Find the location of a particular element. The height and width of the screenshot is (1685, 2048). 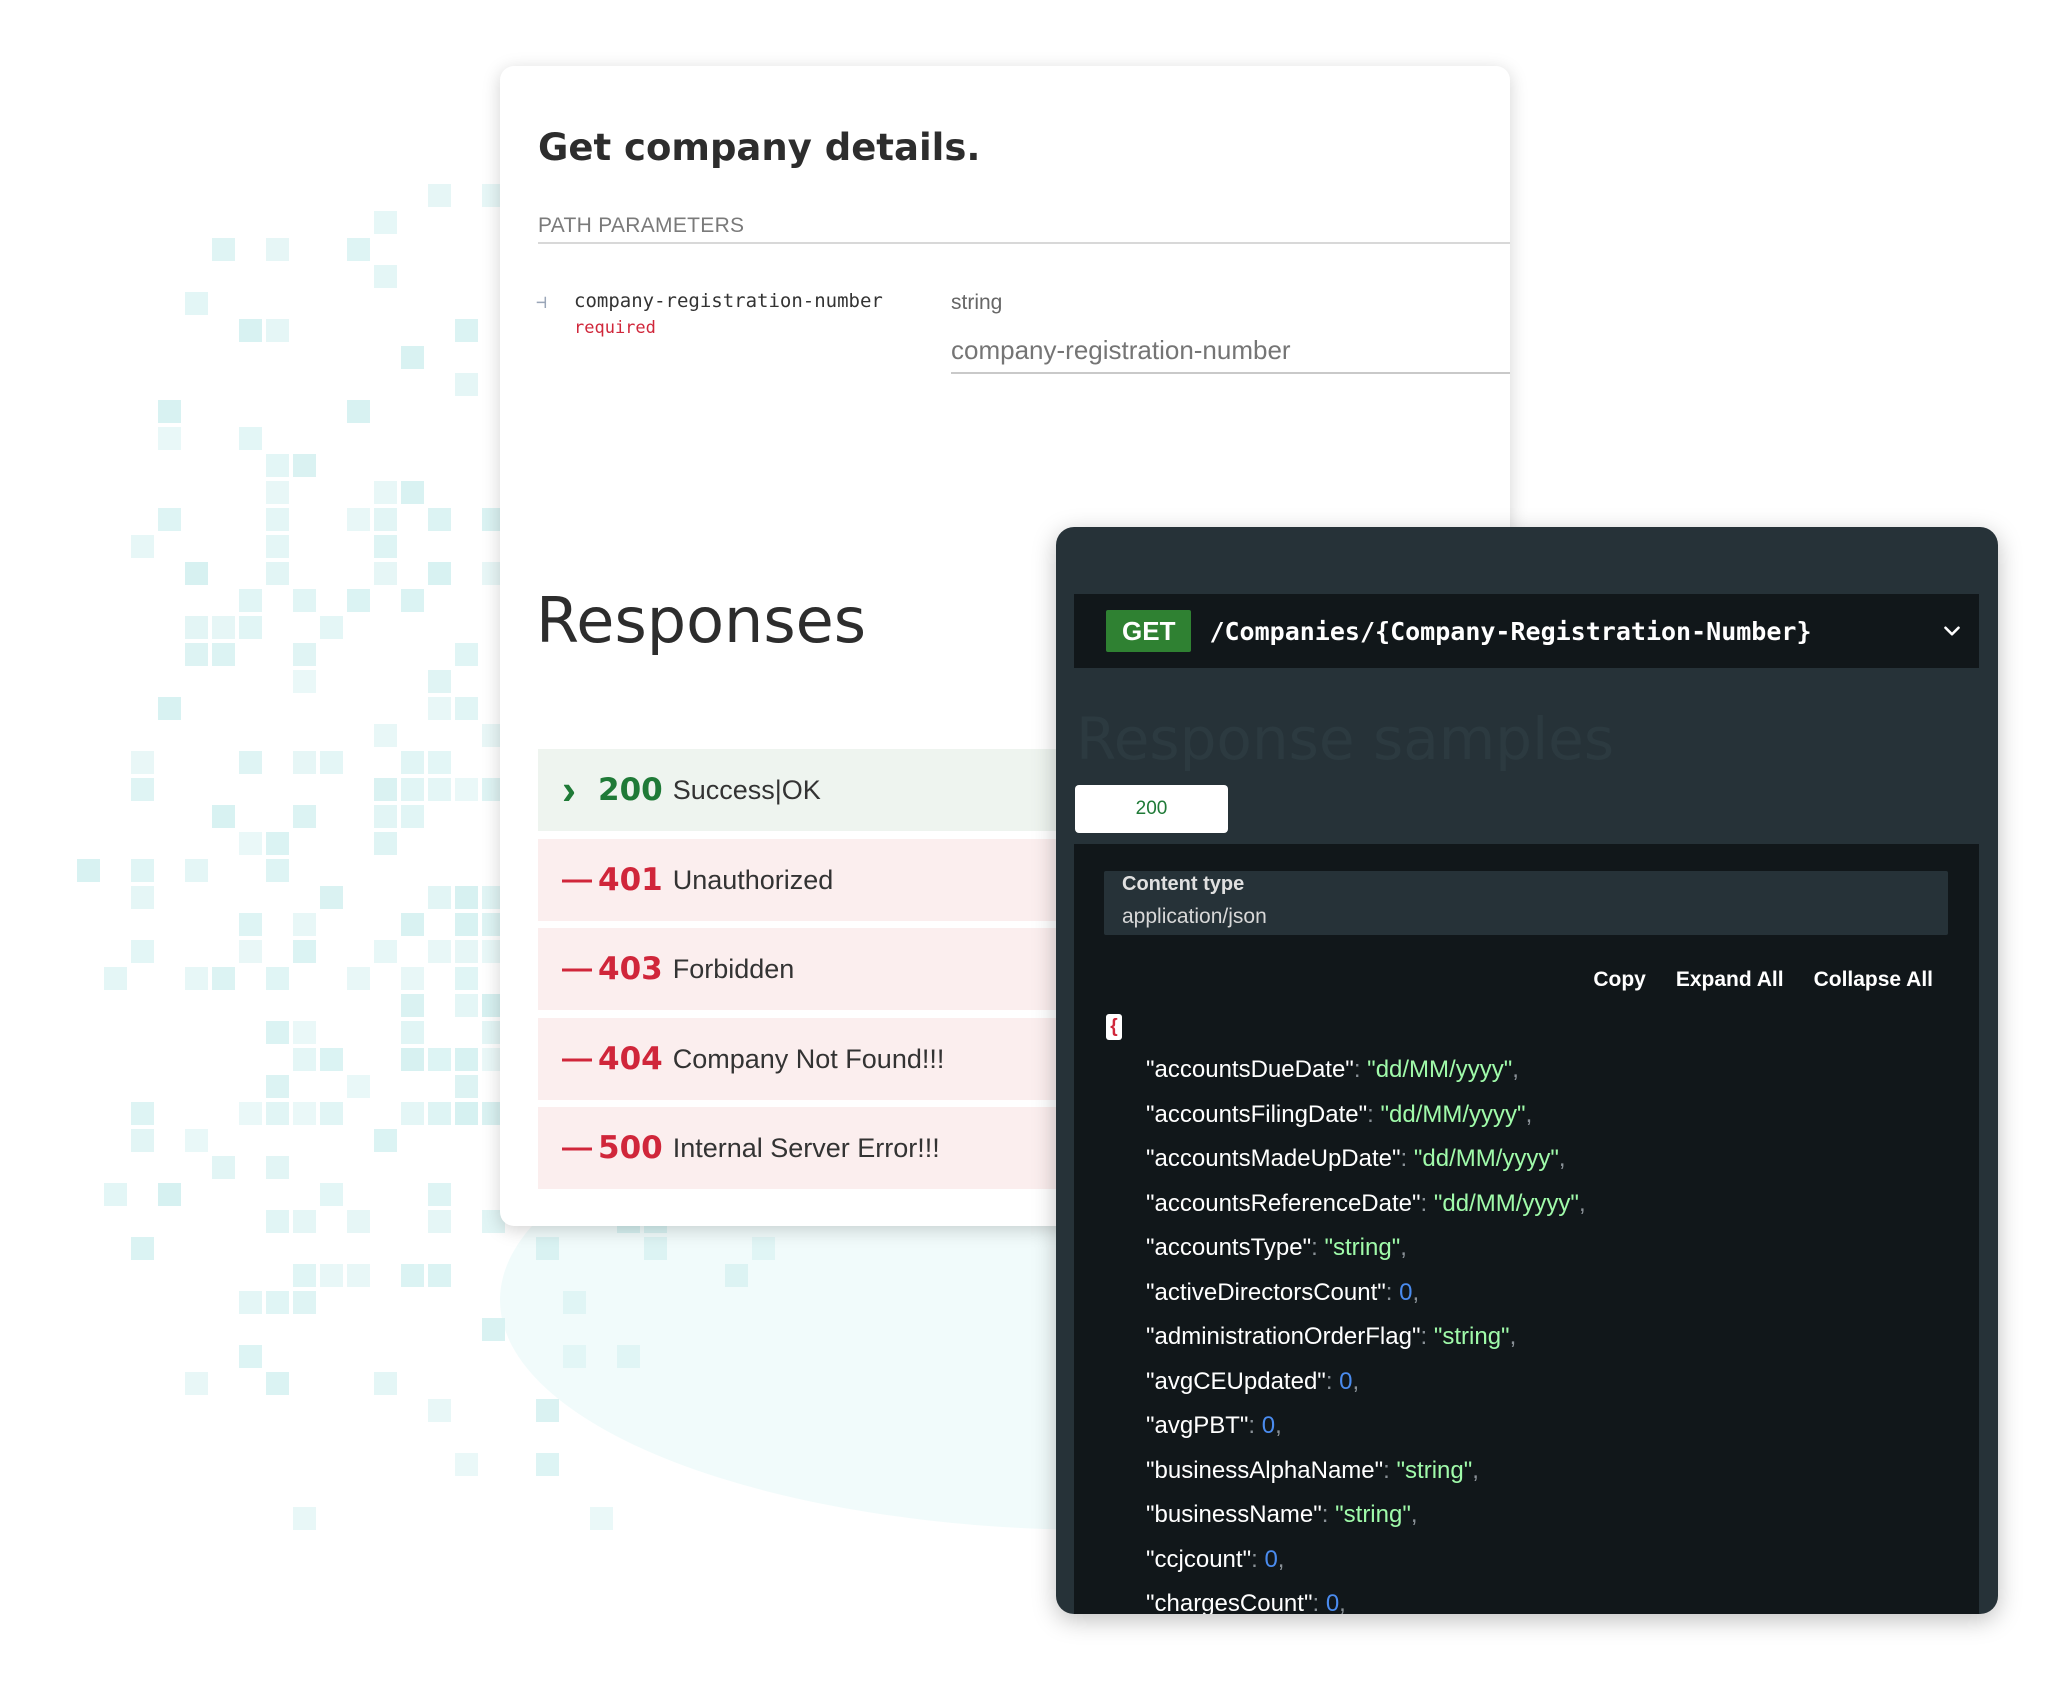

response-code: 200 is located at coordinates (630, 790).